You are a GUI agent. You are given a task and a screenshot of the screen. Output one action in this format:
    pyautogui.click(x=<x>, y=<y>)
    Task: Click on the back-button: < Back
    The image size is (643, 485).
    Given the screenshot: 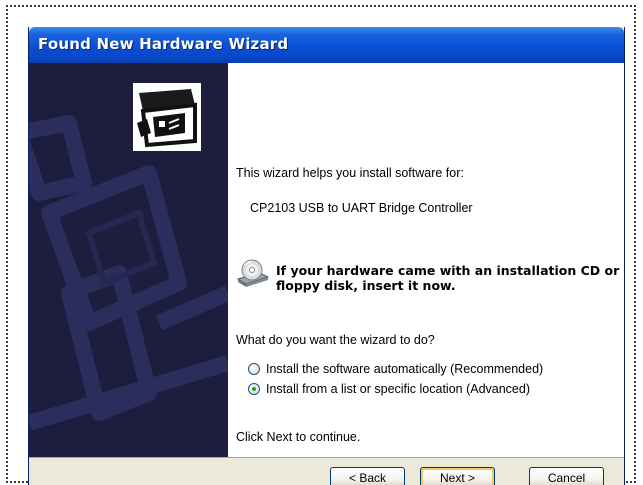 What is the action you would take?
    pyautogui.click(x=367, y=476)
    